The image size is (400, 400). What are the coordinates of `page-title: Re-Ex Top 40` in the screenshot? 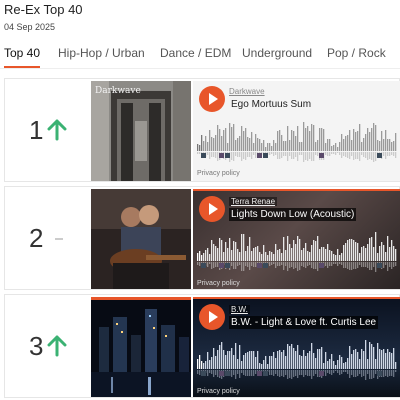 It's located at (43, 9).